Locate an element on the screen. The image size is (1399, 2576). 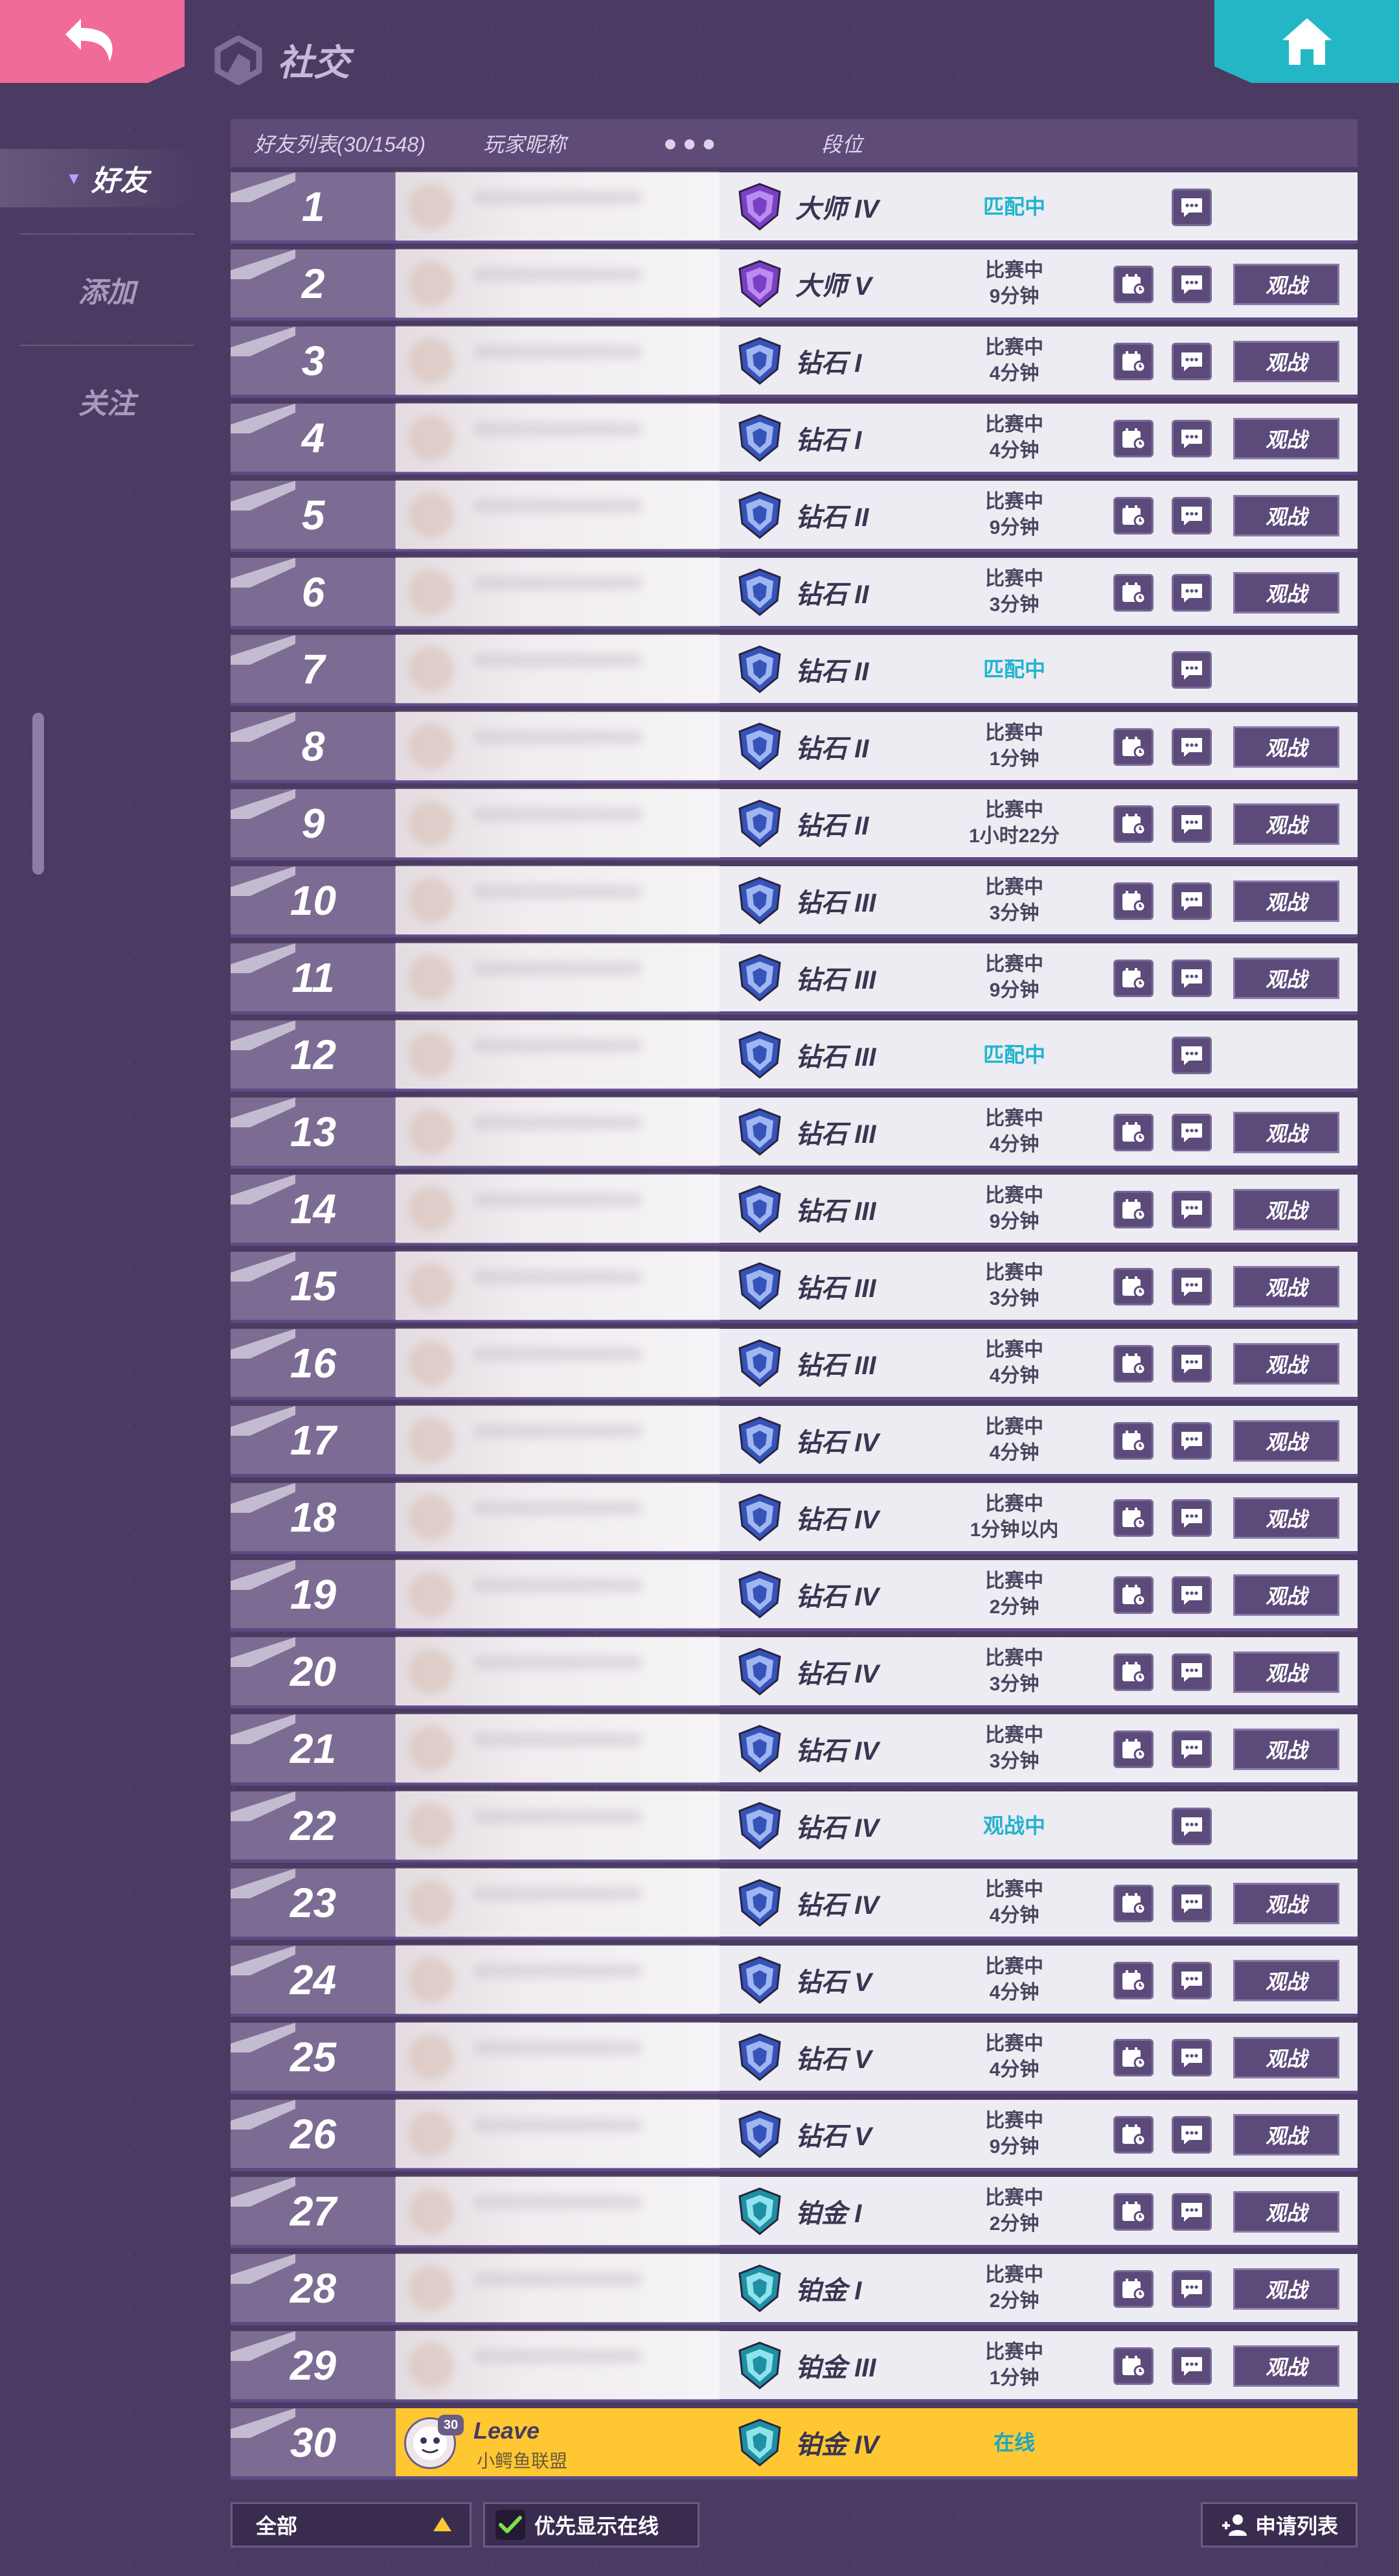
friend-row: 20 钻石 IV 比赛中 3分钟 观战 is located at coordinates (794, 1673).